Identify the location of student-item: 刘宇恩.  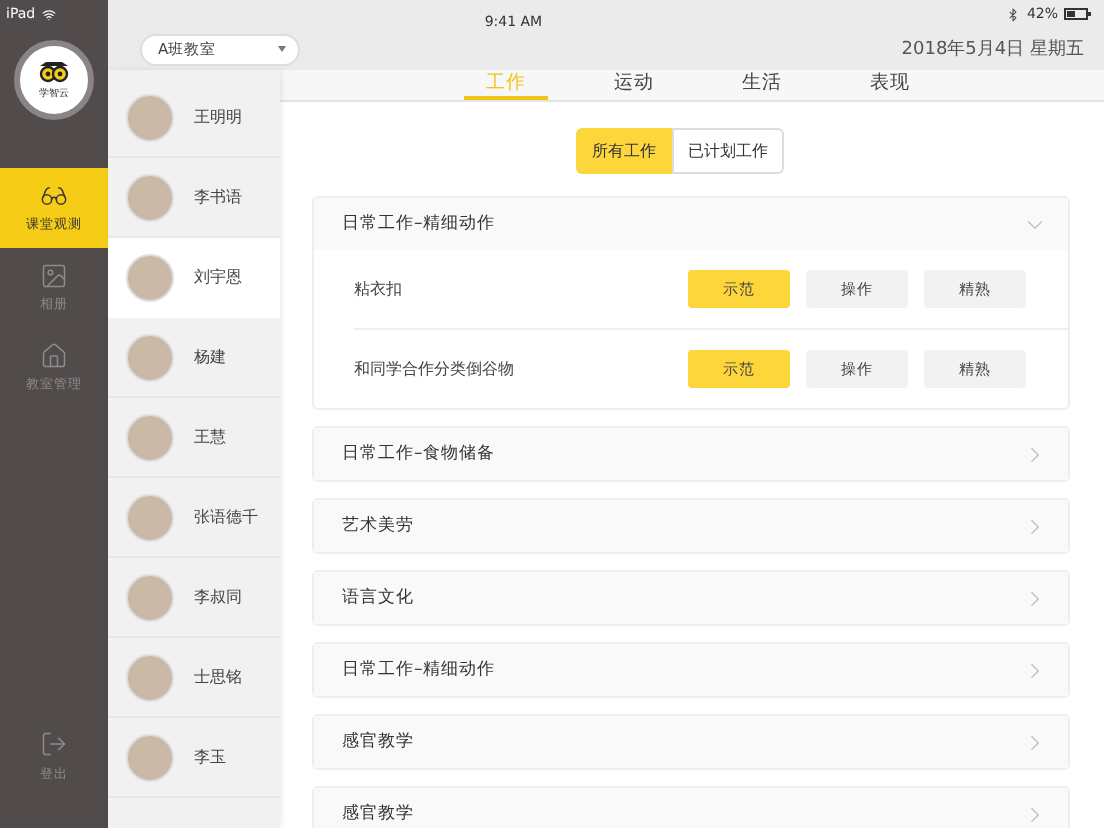
(194, 278).